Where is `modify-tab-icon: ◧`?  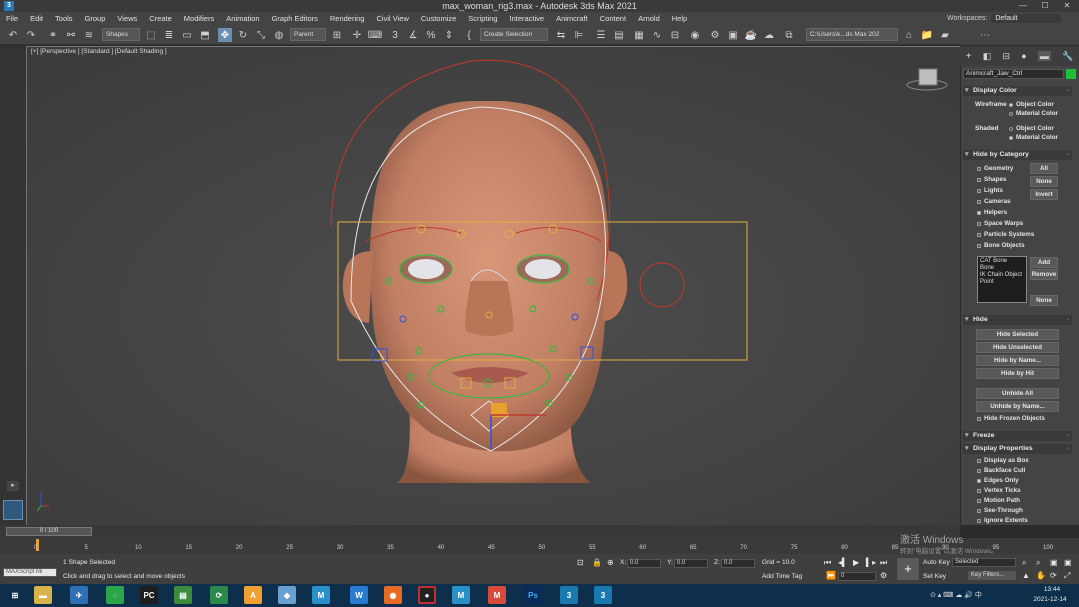
modify-tab-icon: ◧ is located at coordinates (987, 56).